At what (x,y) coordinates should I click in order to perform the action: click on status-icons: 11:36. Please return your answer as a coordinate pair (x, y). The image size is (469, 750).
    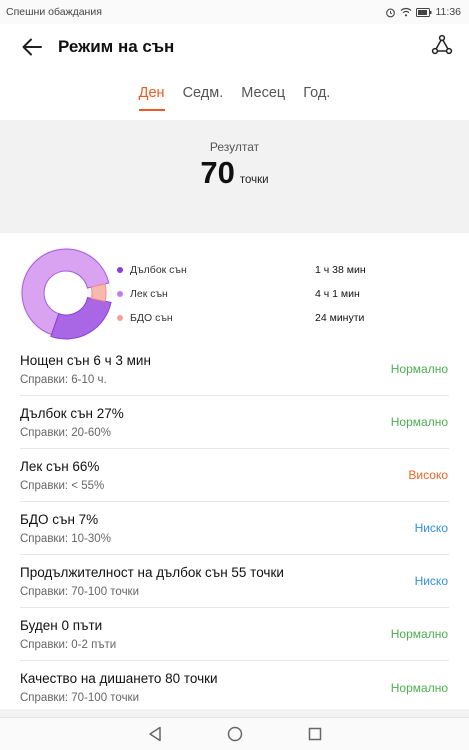
    Looking at the image, I should click on (423, 12).